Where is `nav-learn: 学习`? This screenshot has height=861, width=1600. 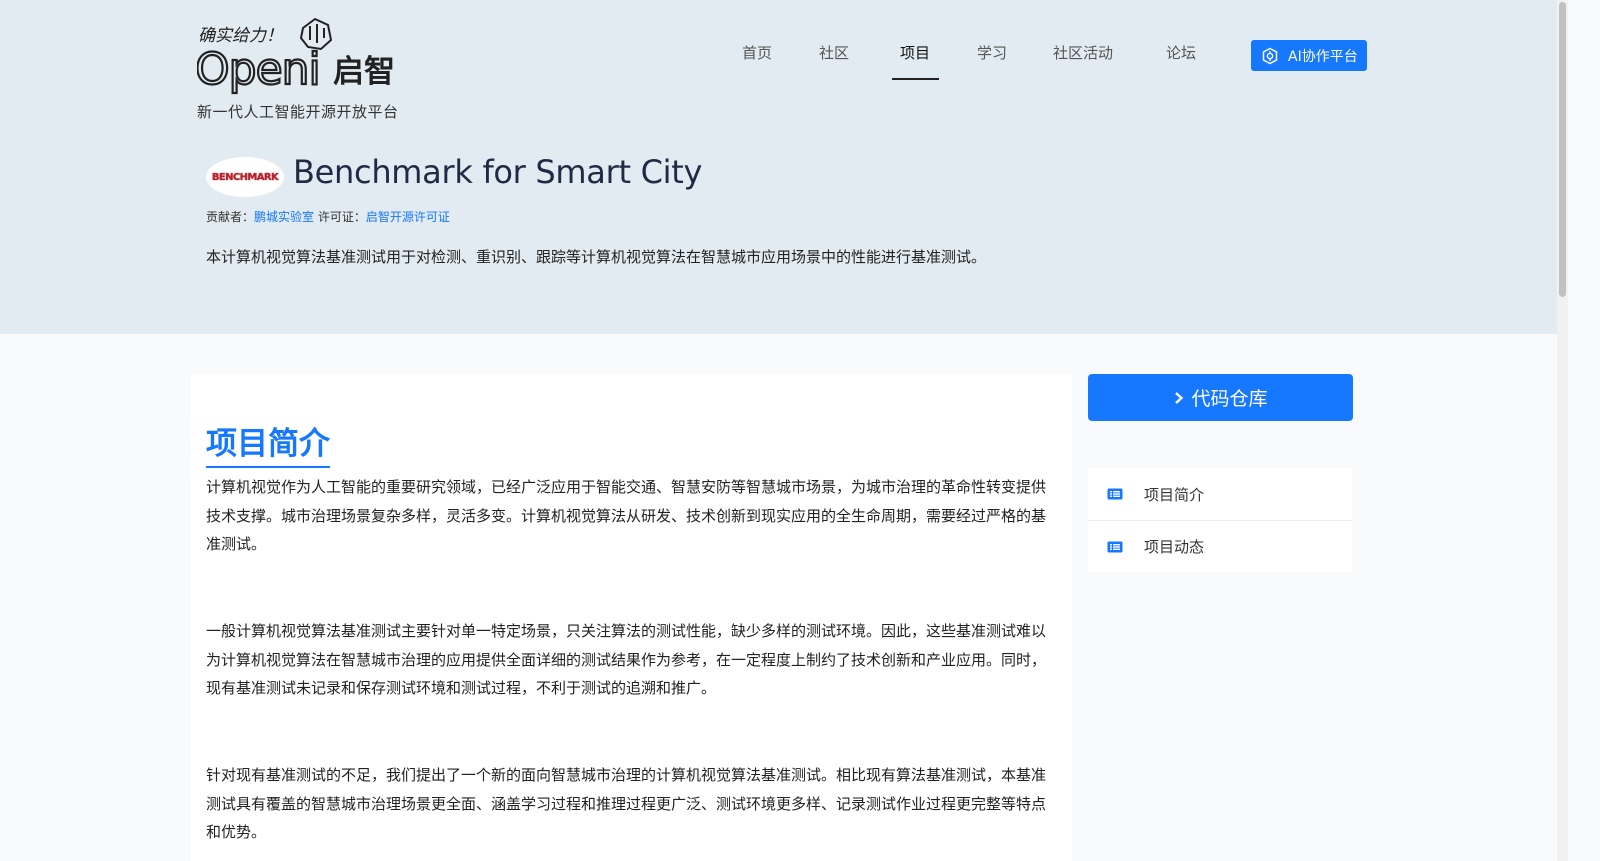
nav-learn: 学习 is located at coordinates (992, 52).